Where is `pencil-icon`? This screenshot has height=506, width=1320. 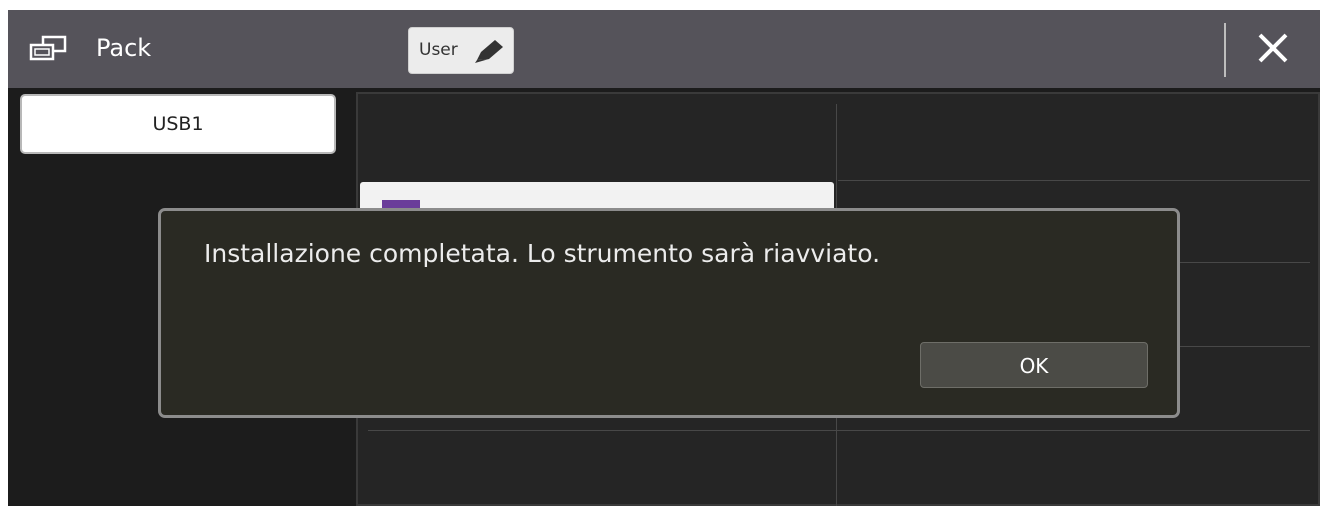 pencil-icon is located at coordinates (489, 51).